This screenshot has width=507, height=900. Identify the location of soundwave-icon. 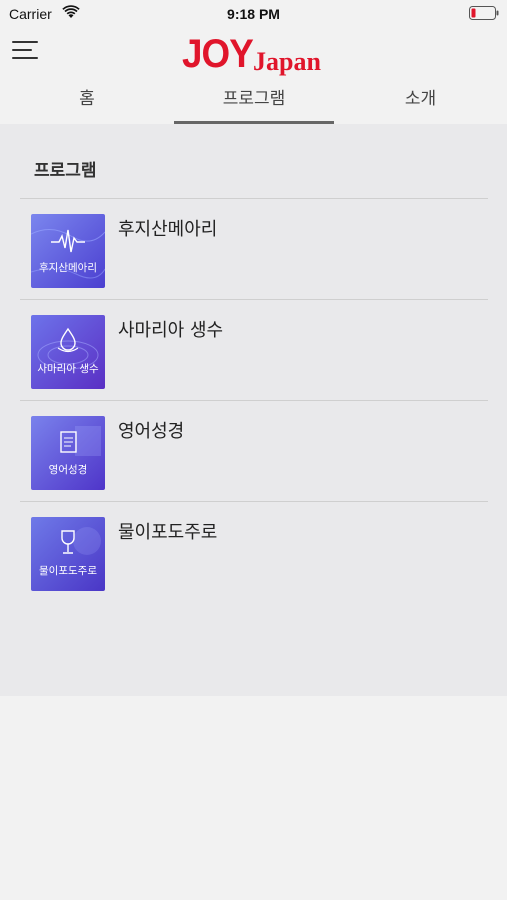
(68, 241).